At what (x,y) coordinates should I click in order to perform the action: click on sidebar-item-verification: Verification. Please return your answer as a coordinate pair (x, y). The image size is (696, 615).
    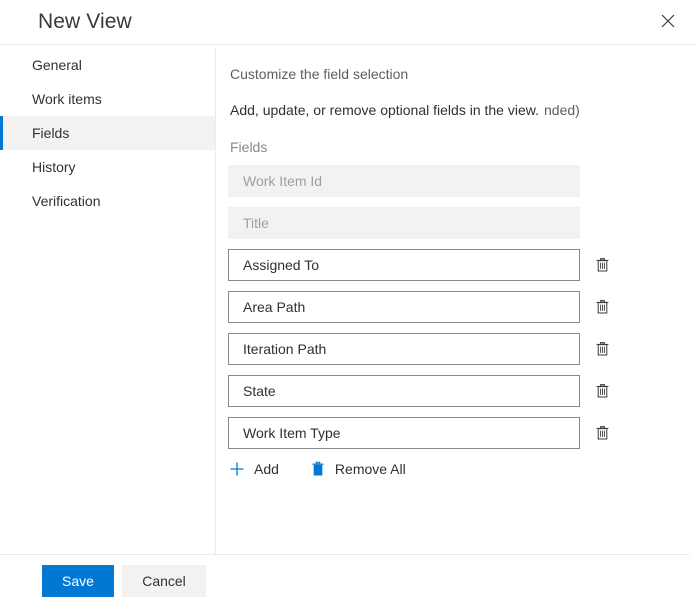
    Looking at the image, I should click on (107, 201).